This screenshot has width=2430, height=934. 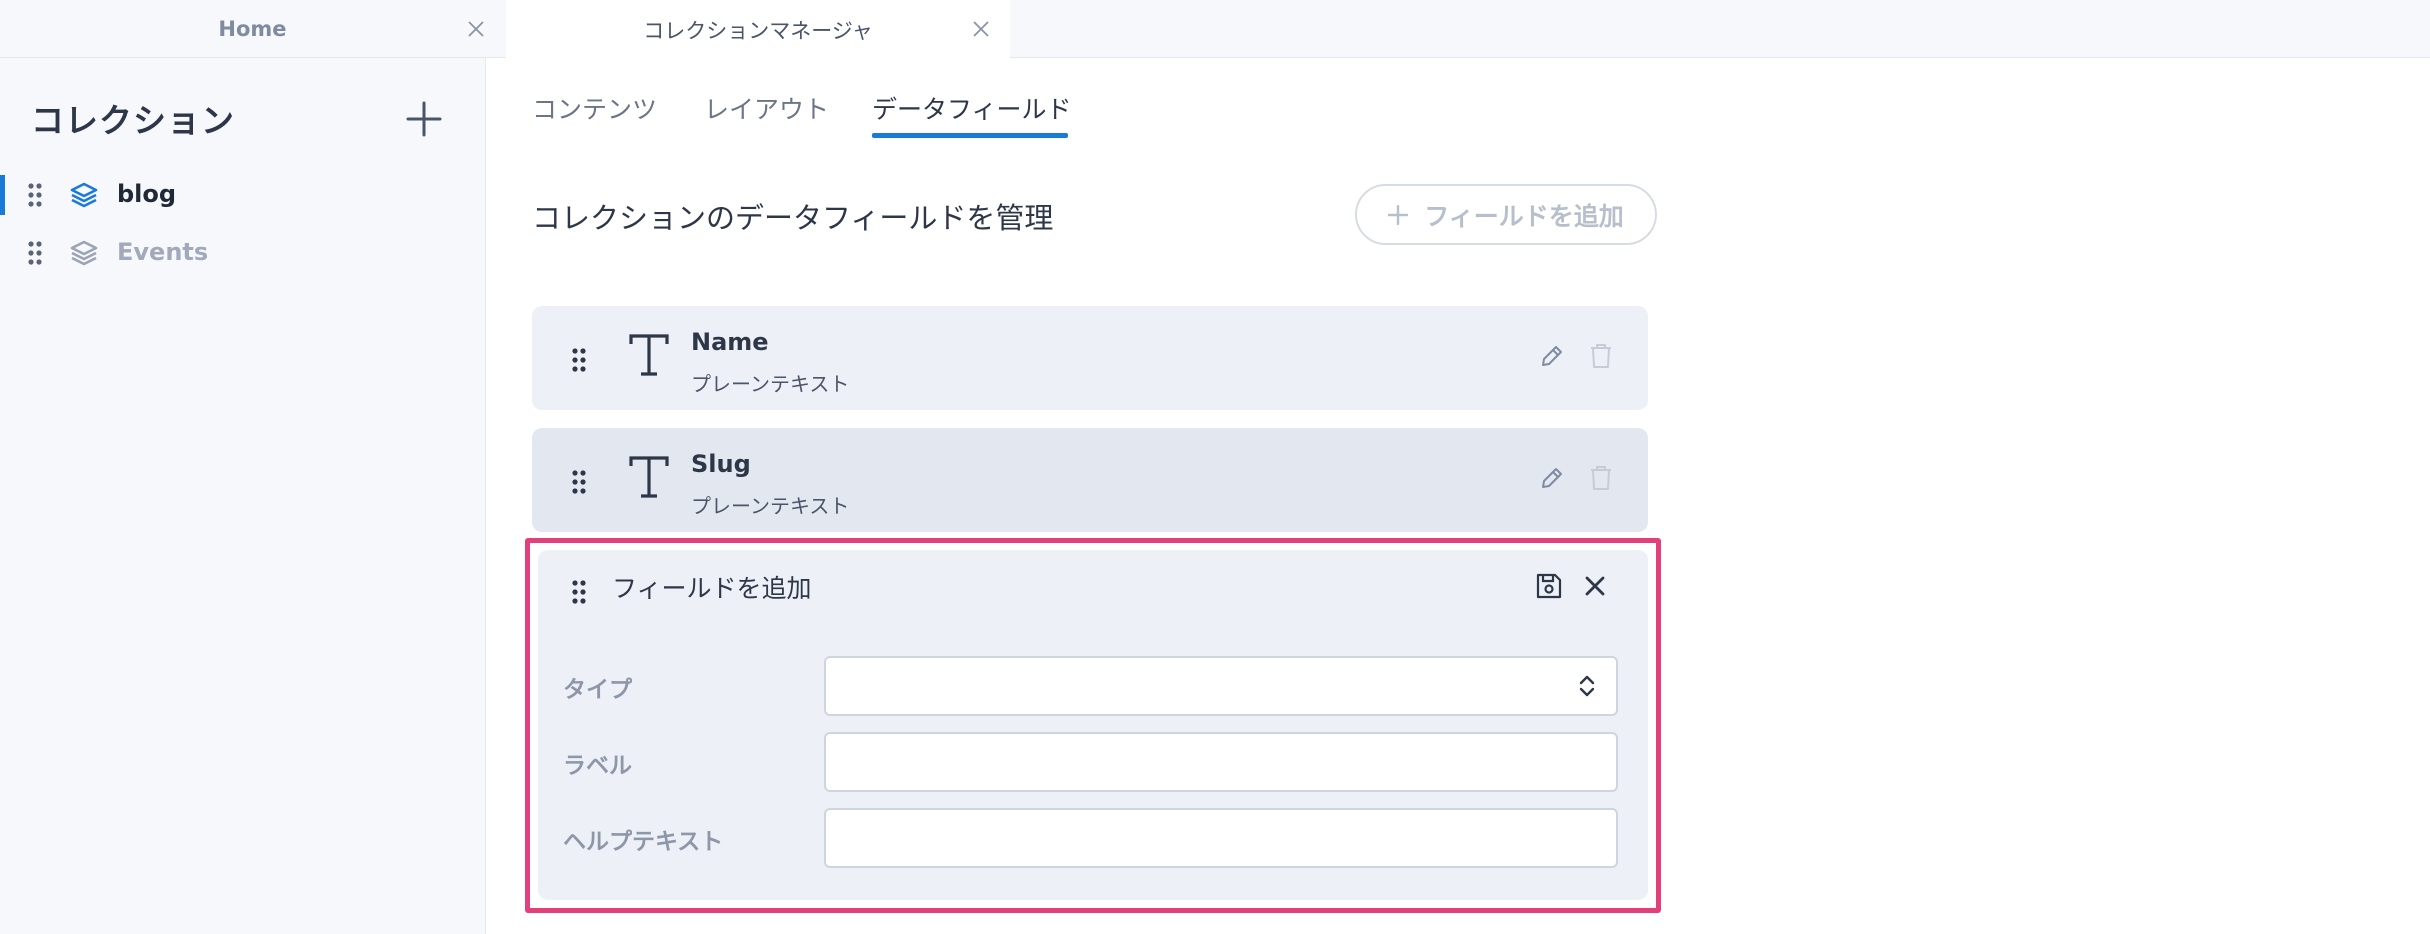 I want to click on tab-contents: コンテンツ, so click(x=594, y=108).